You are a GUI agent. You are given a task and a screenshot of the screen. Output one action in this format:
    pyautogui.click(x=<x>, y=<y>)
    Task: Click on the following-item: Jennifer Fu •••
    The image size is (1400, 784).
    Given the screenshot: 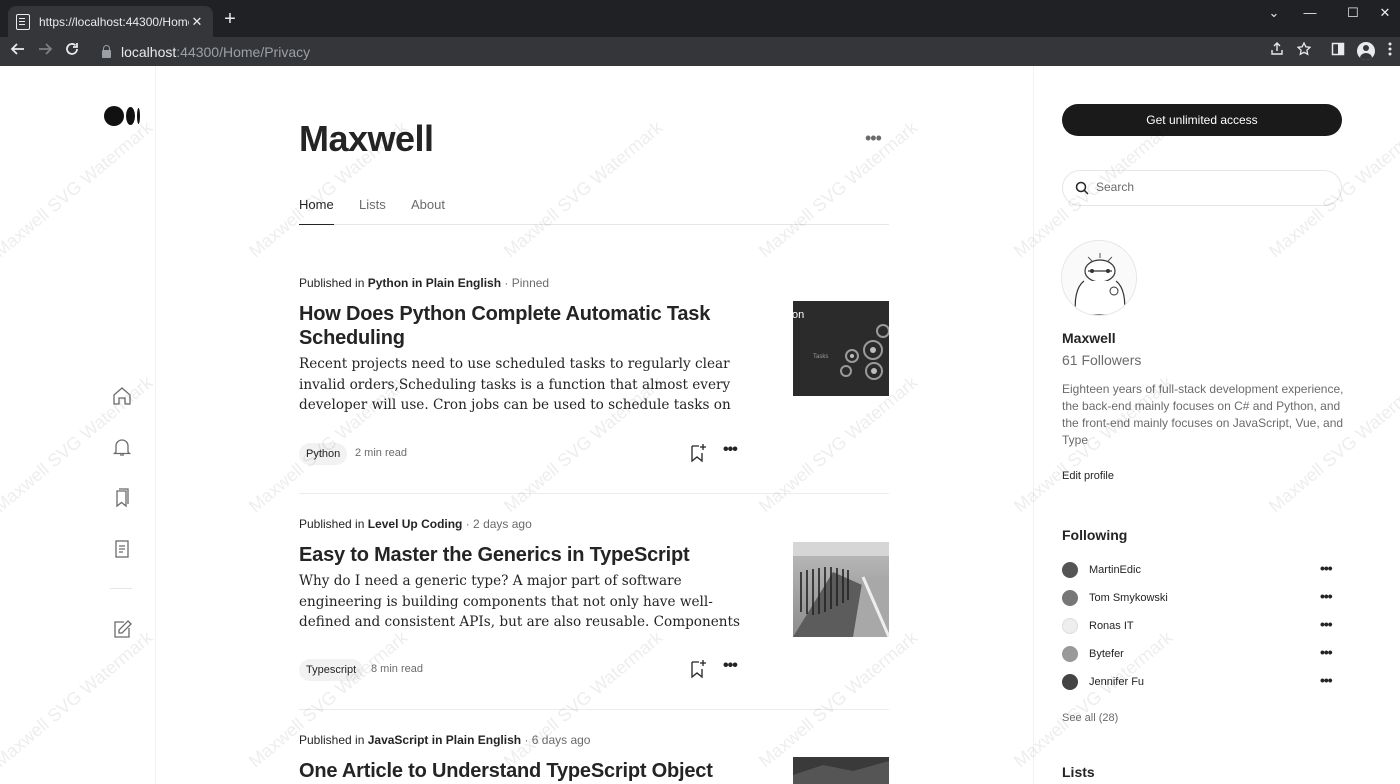 What is the action you would take?
    pyautogui.click(x=1202, y=682)
    